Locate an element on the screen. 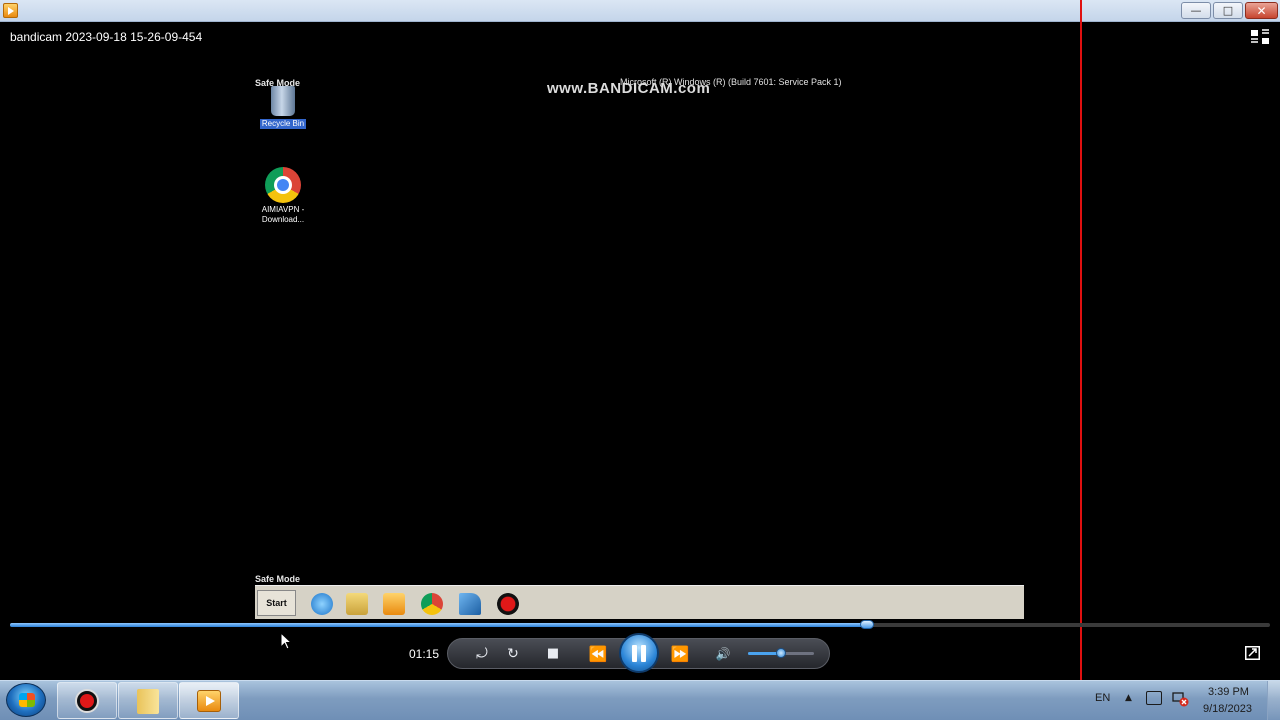 This screenshot has width=1280, height=720. ie-icon is located at coordinates (322, 604).